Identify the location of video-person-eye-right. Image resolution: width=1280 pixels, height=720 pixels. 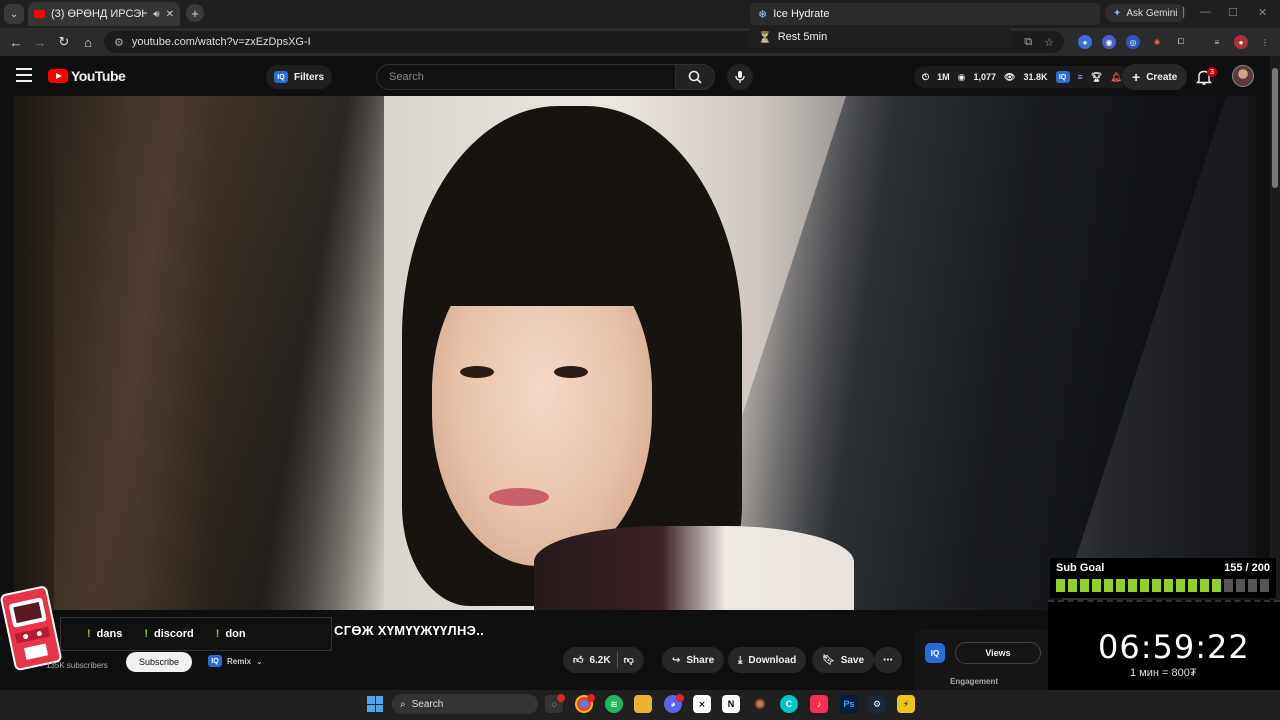
(571, 372).